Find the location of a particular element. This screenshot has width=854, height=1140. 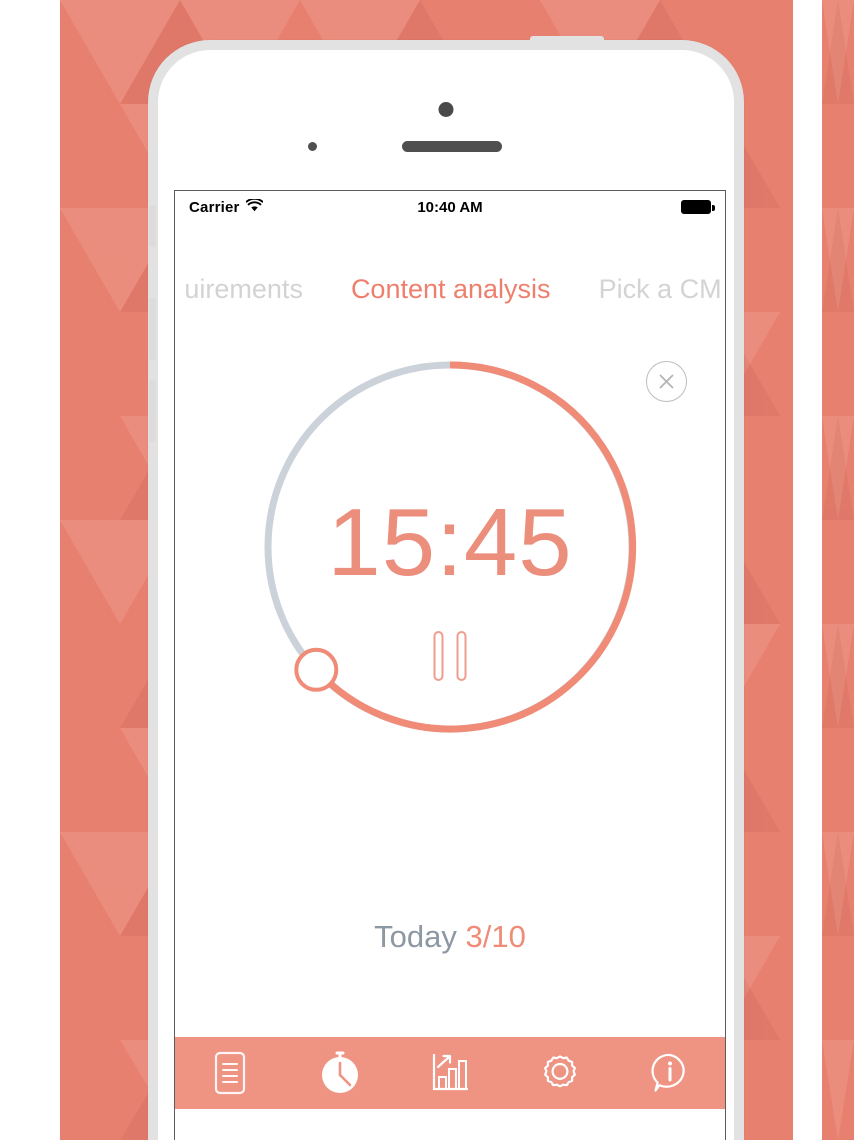

timer-display: 15:45 is located at coordinates (450, 542).